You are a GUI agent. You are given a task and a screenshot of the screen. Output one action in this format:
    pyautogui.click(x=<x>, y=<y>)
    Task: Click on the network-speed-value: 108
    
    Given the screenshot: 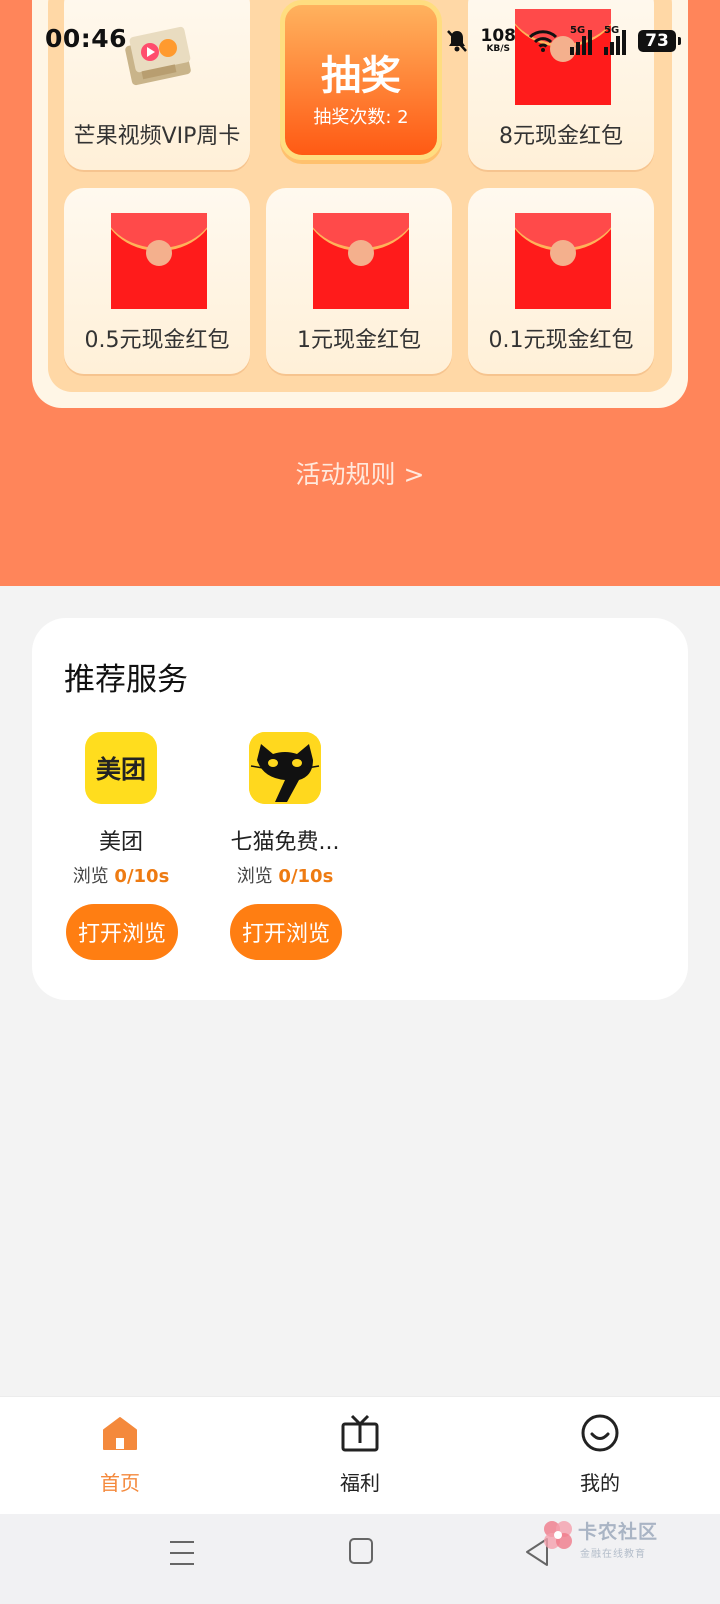 What is the action you would take?
    pyautogui.click(x=498, y=36)
    